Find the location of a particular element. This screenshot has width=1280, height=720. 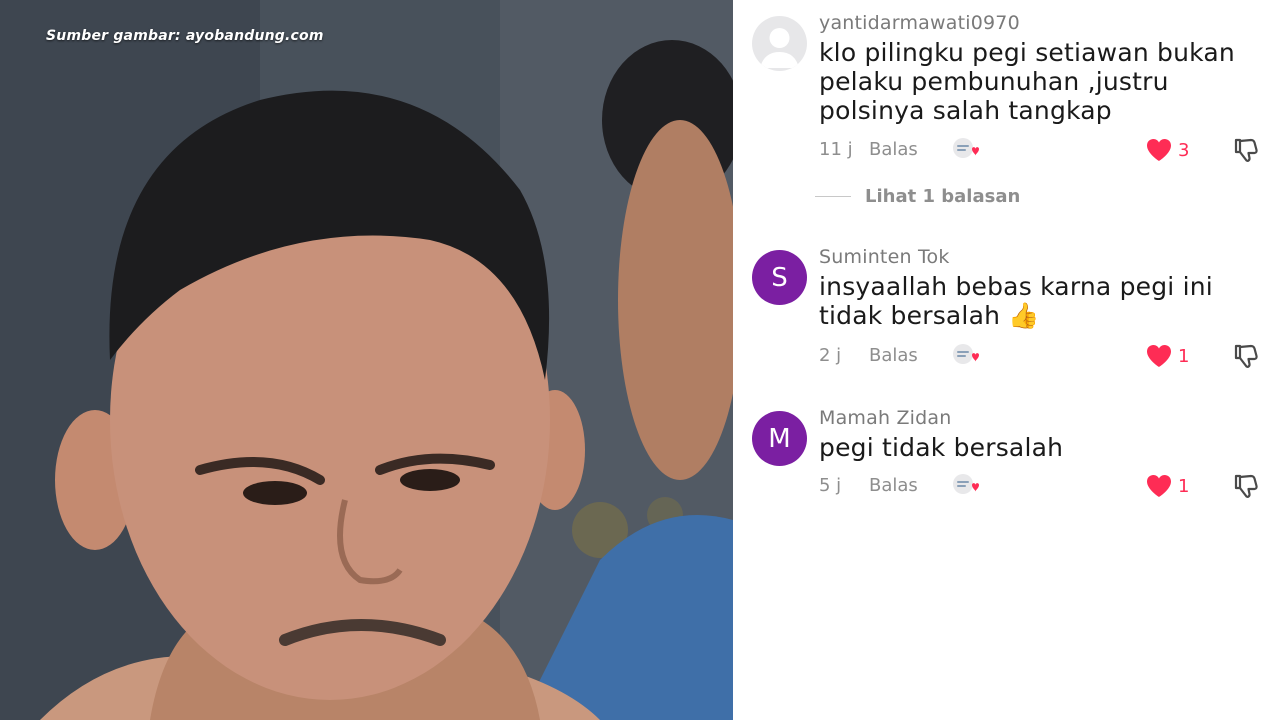

comment-username: Suminten Tok is located at coordinates (884, 257).